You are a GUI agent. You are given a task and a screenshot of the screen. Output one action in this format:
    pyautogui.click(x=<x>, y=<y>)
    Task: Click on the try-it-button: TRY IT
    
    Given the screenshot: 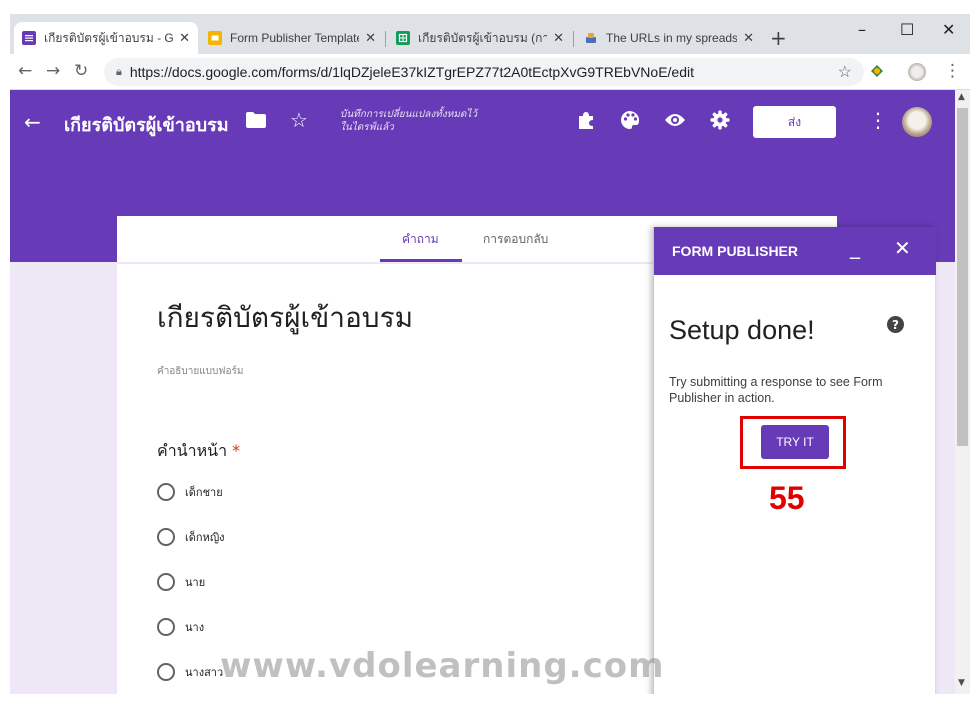 What is the action you would take?
    pyautogui.click(x=795, y=442)
    